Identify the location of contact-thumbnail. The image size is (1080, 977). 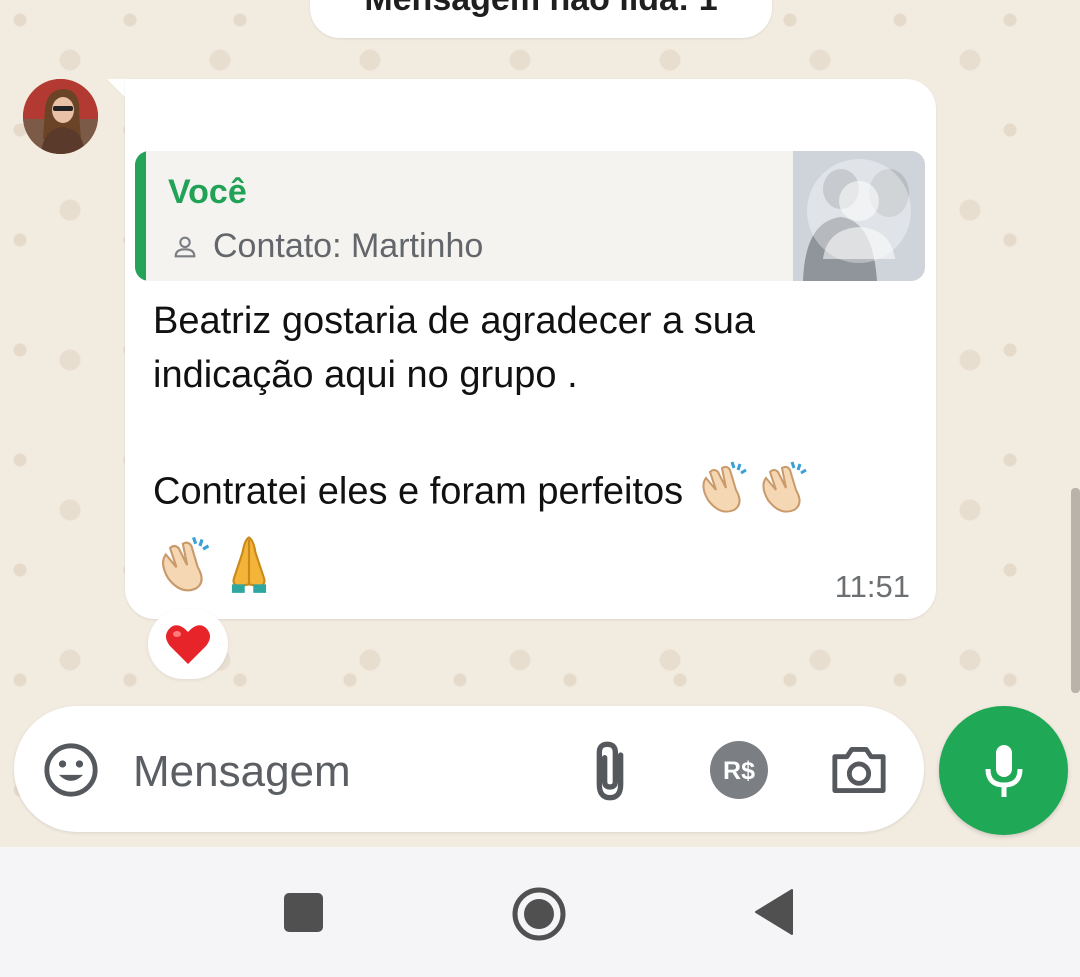
(859, 216).